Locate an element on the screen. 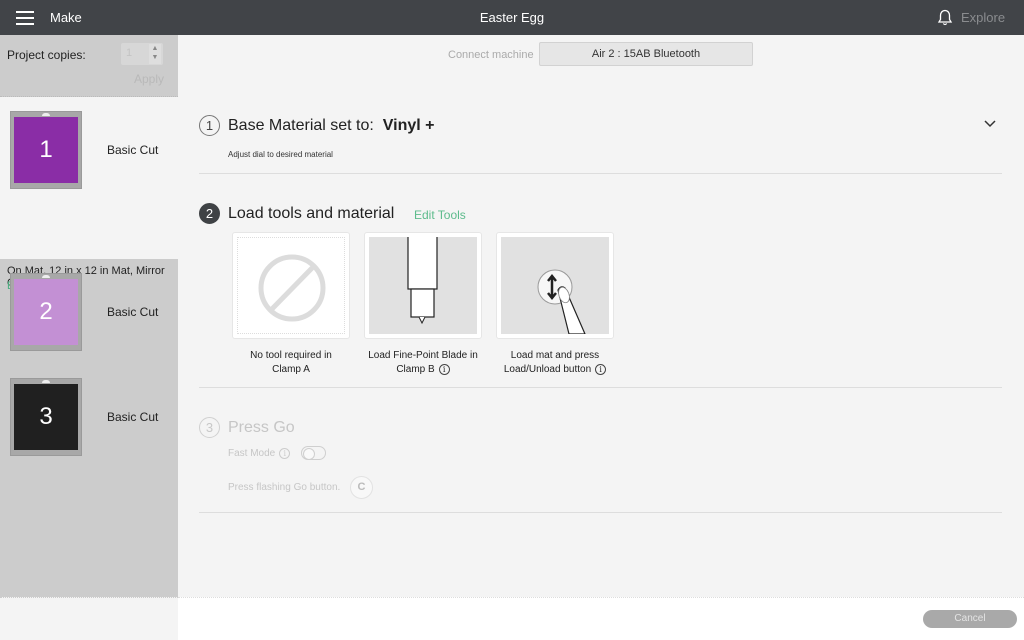 The image size is (1024, 640). load-mat-card is located at coordinates (555, 285).